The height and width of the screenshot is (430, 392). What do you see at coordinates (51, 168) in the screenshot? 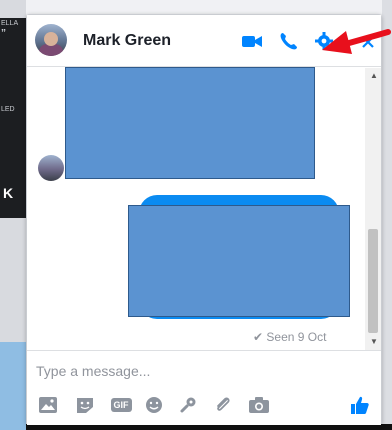
I see `contact-avatar-small` at bounding box center [51, 168].